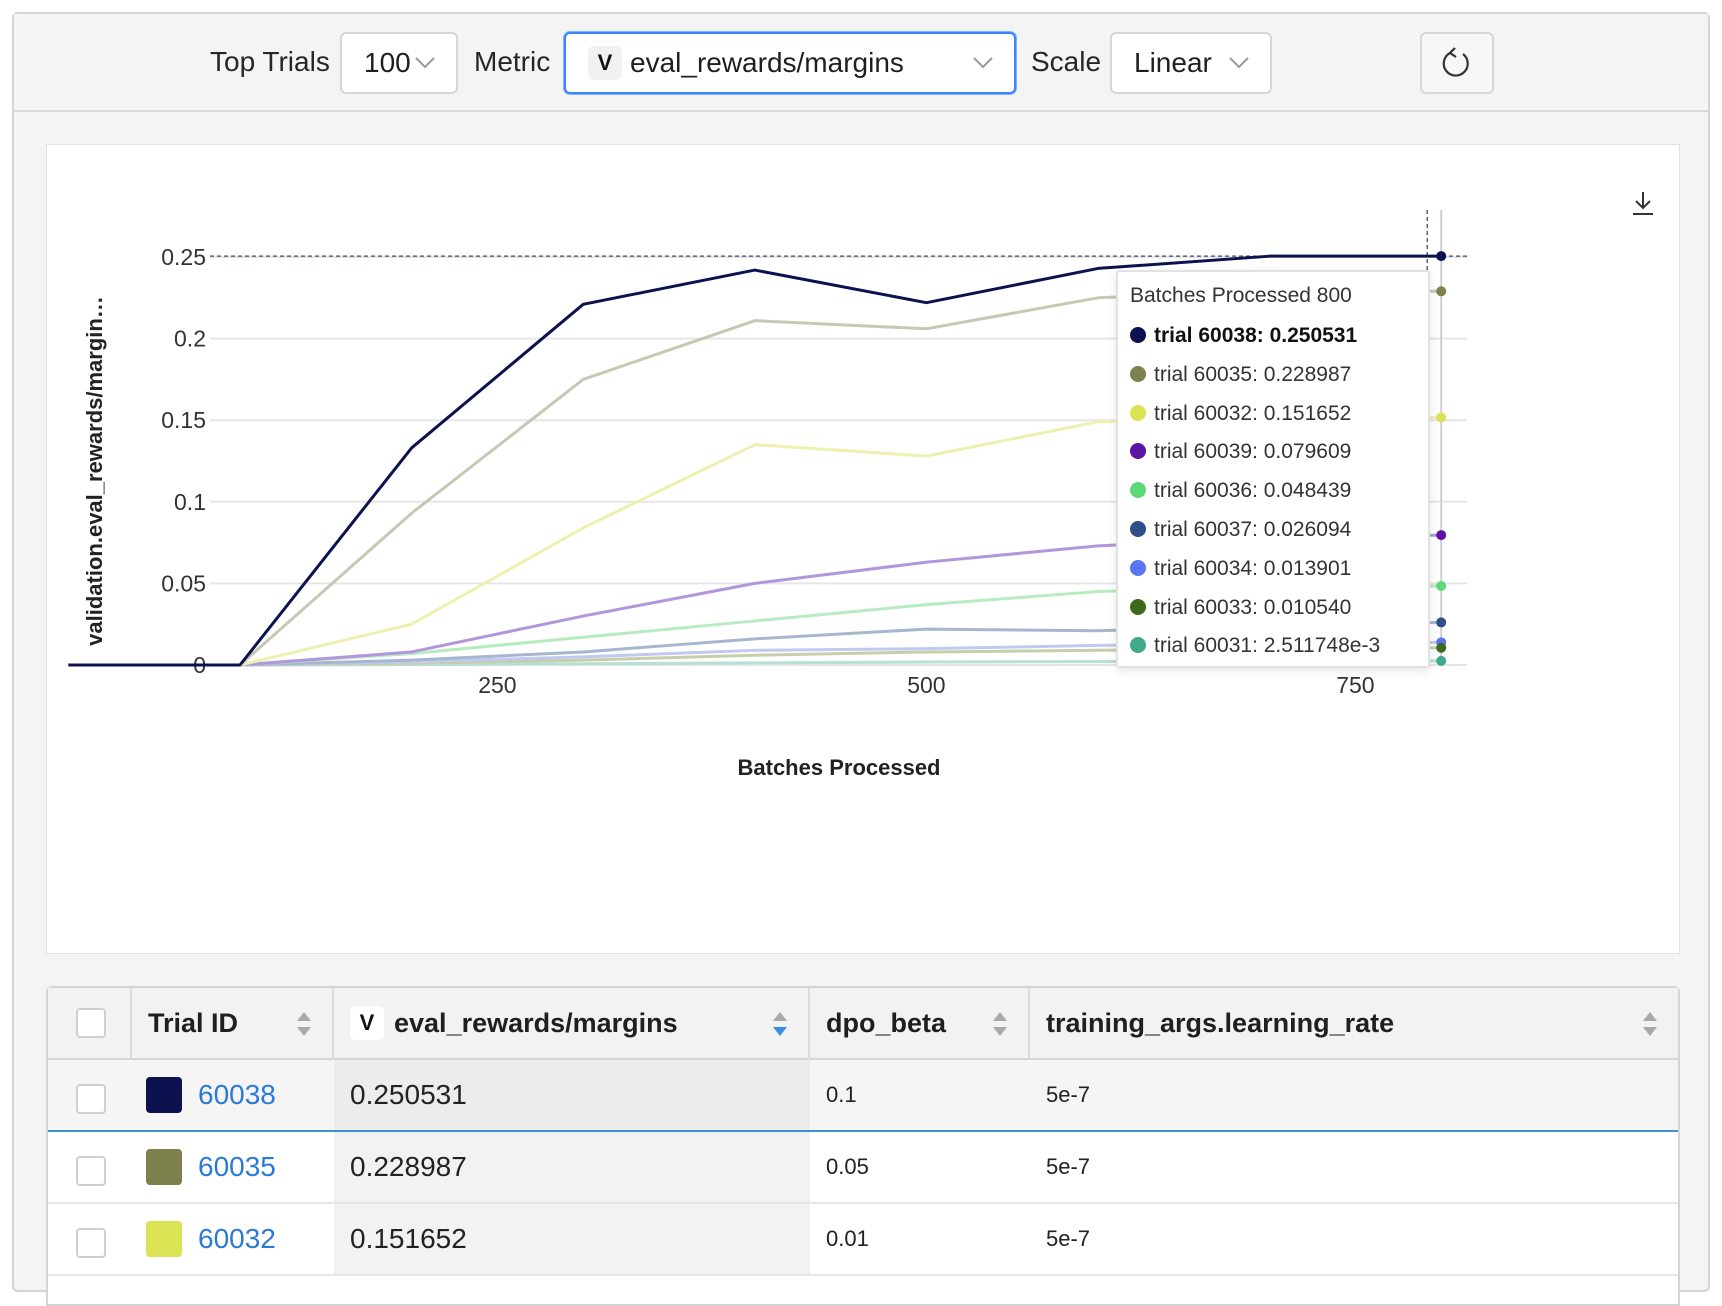 The width and height of the screenshot is (1722, 1306). Describe the element at coordinates (497, 685) in the screenshot. I see `x-tick-label: 250` at that location.